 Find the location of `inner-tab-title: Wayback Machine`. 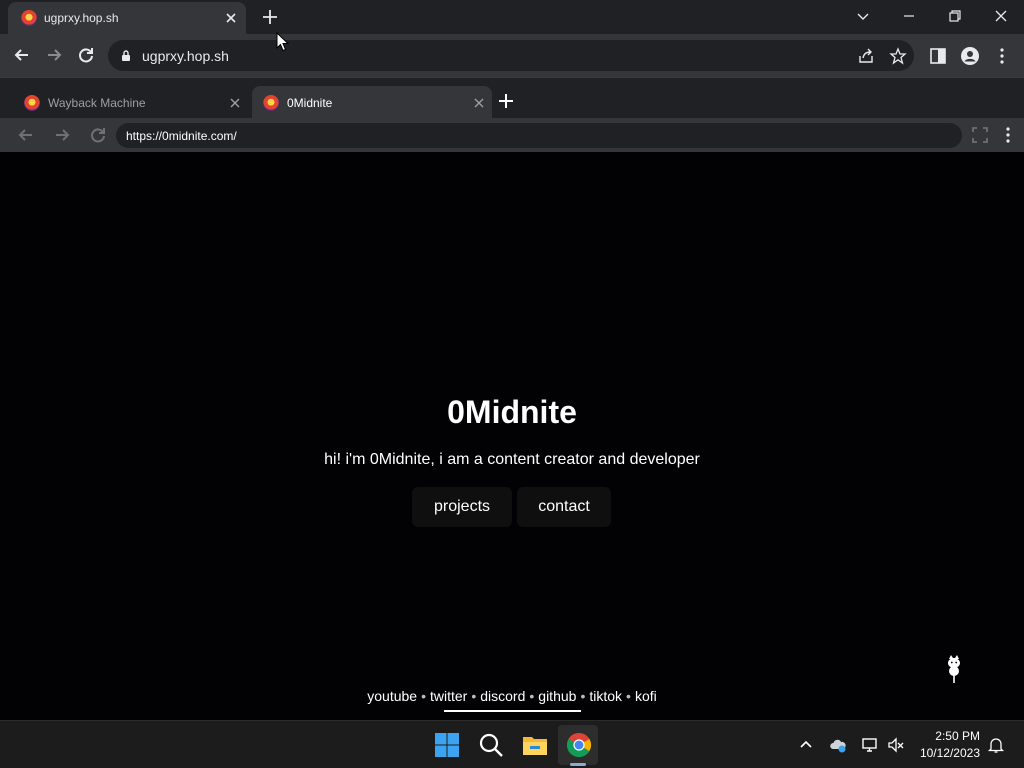

inner-tab-title: Wayback Machine is located at coordinates (97, 103).